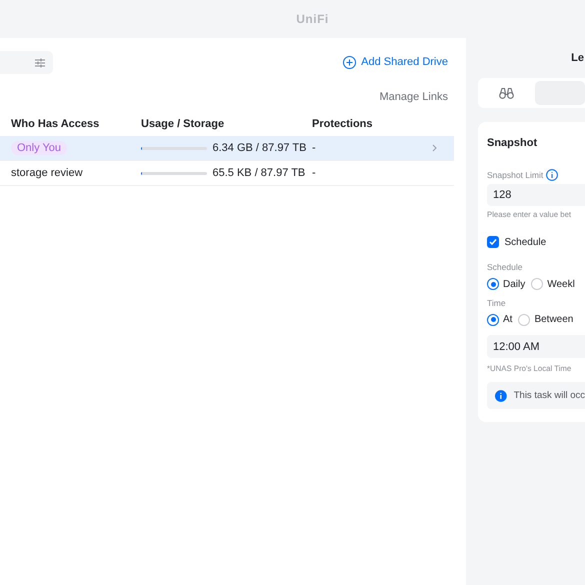 The height and width of the screenshot is (585, 585). I want to click on manage-links-link: Manage Links, so click(414, 99).